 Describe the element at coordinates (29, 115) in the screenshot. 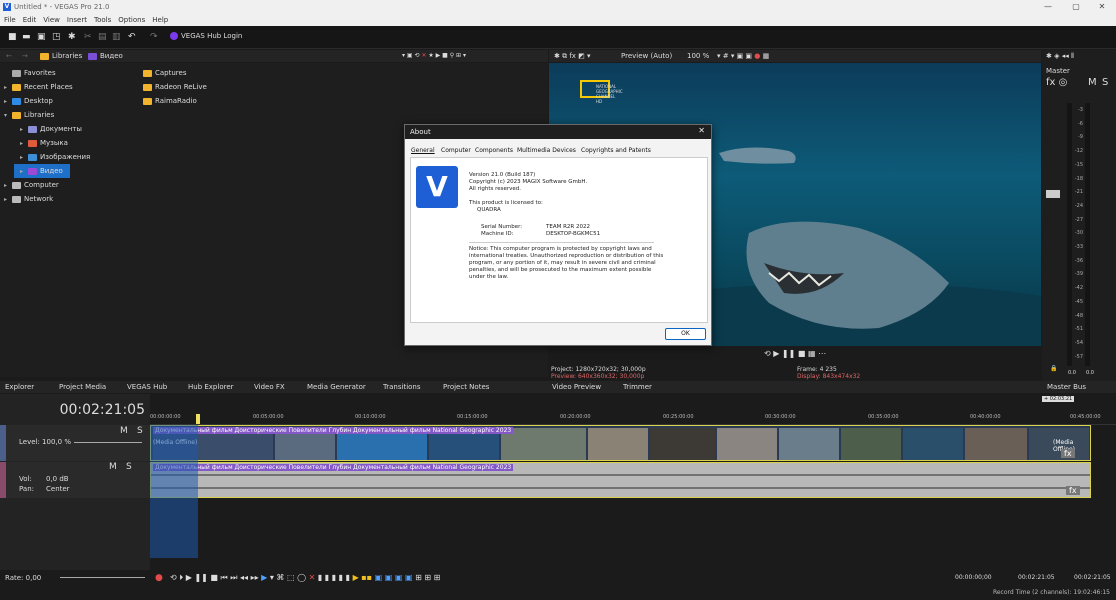

I see `tree-item-libraries: ▾ Libraries` at that location.